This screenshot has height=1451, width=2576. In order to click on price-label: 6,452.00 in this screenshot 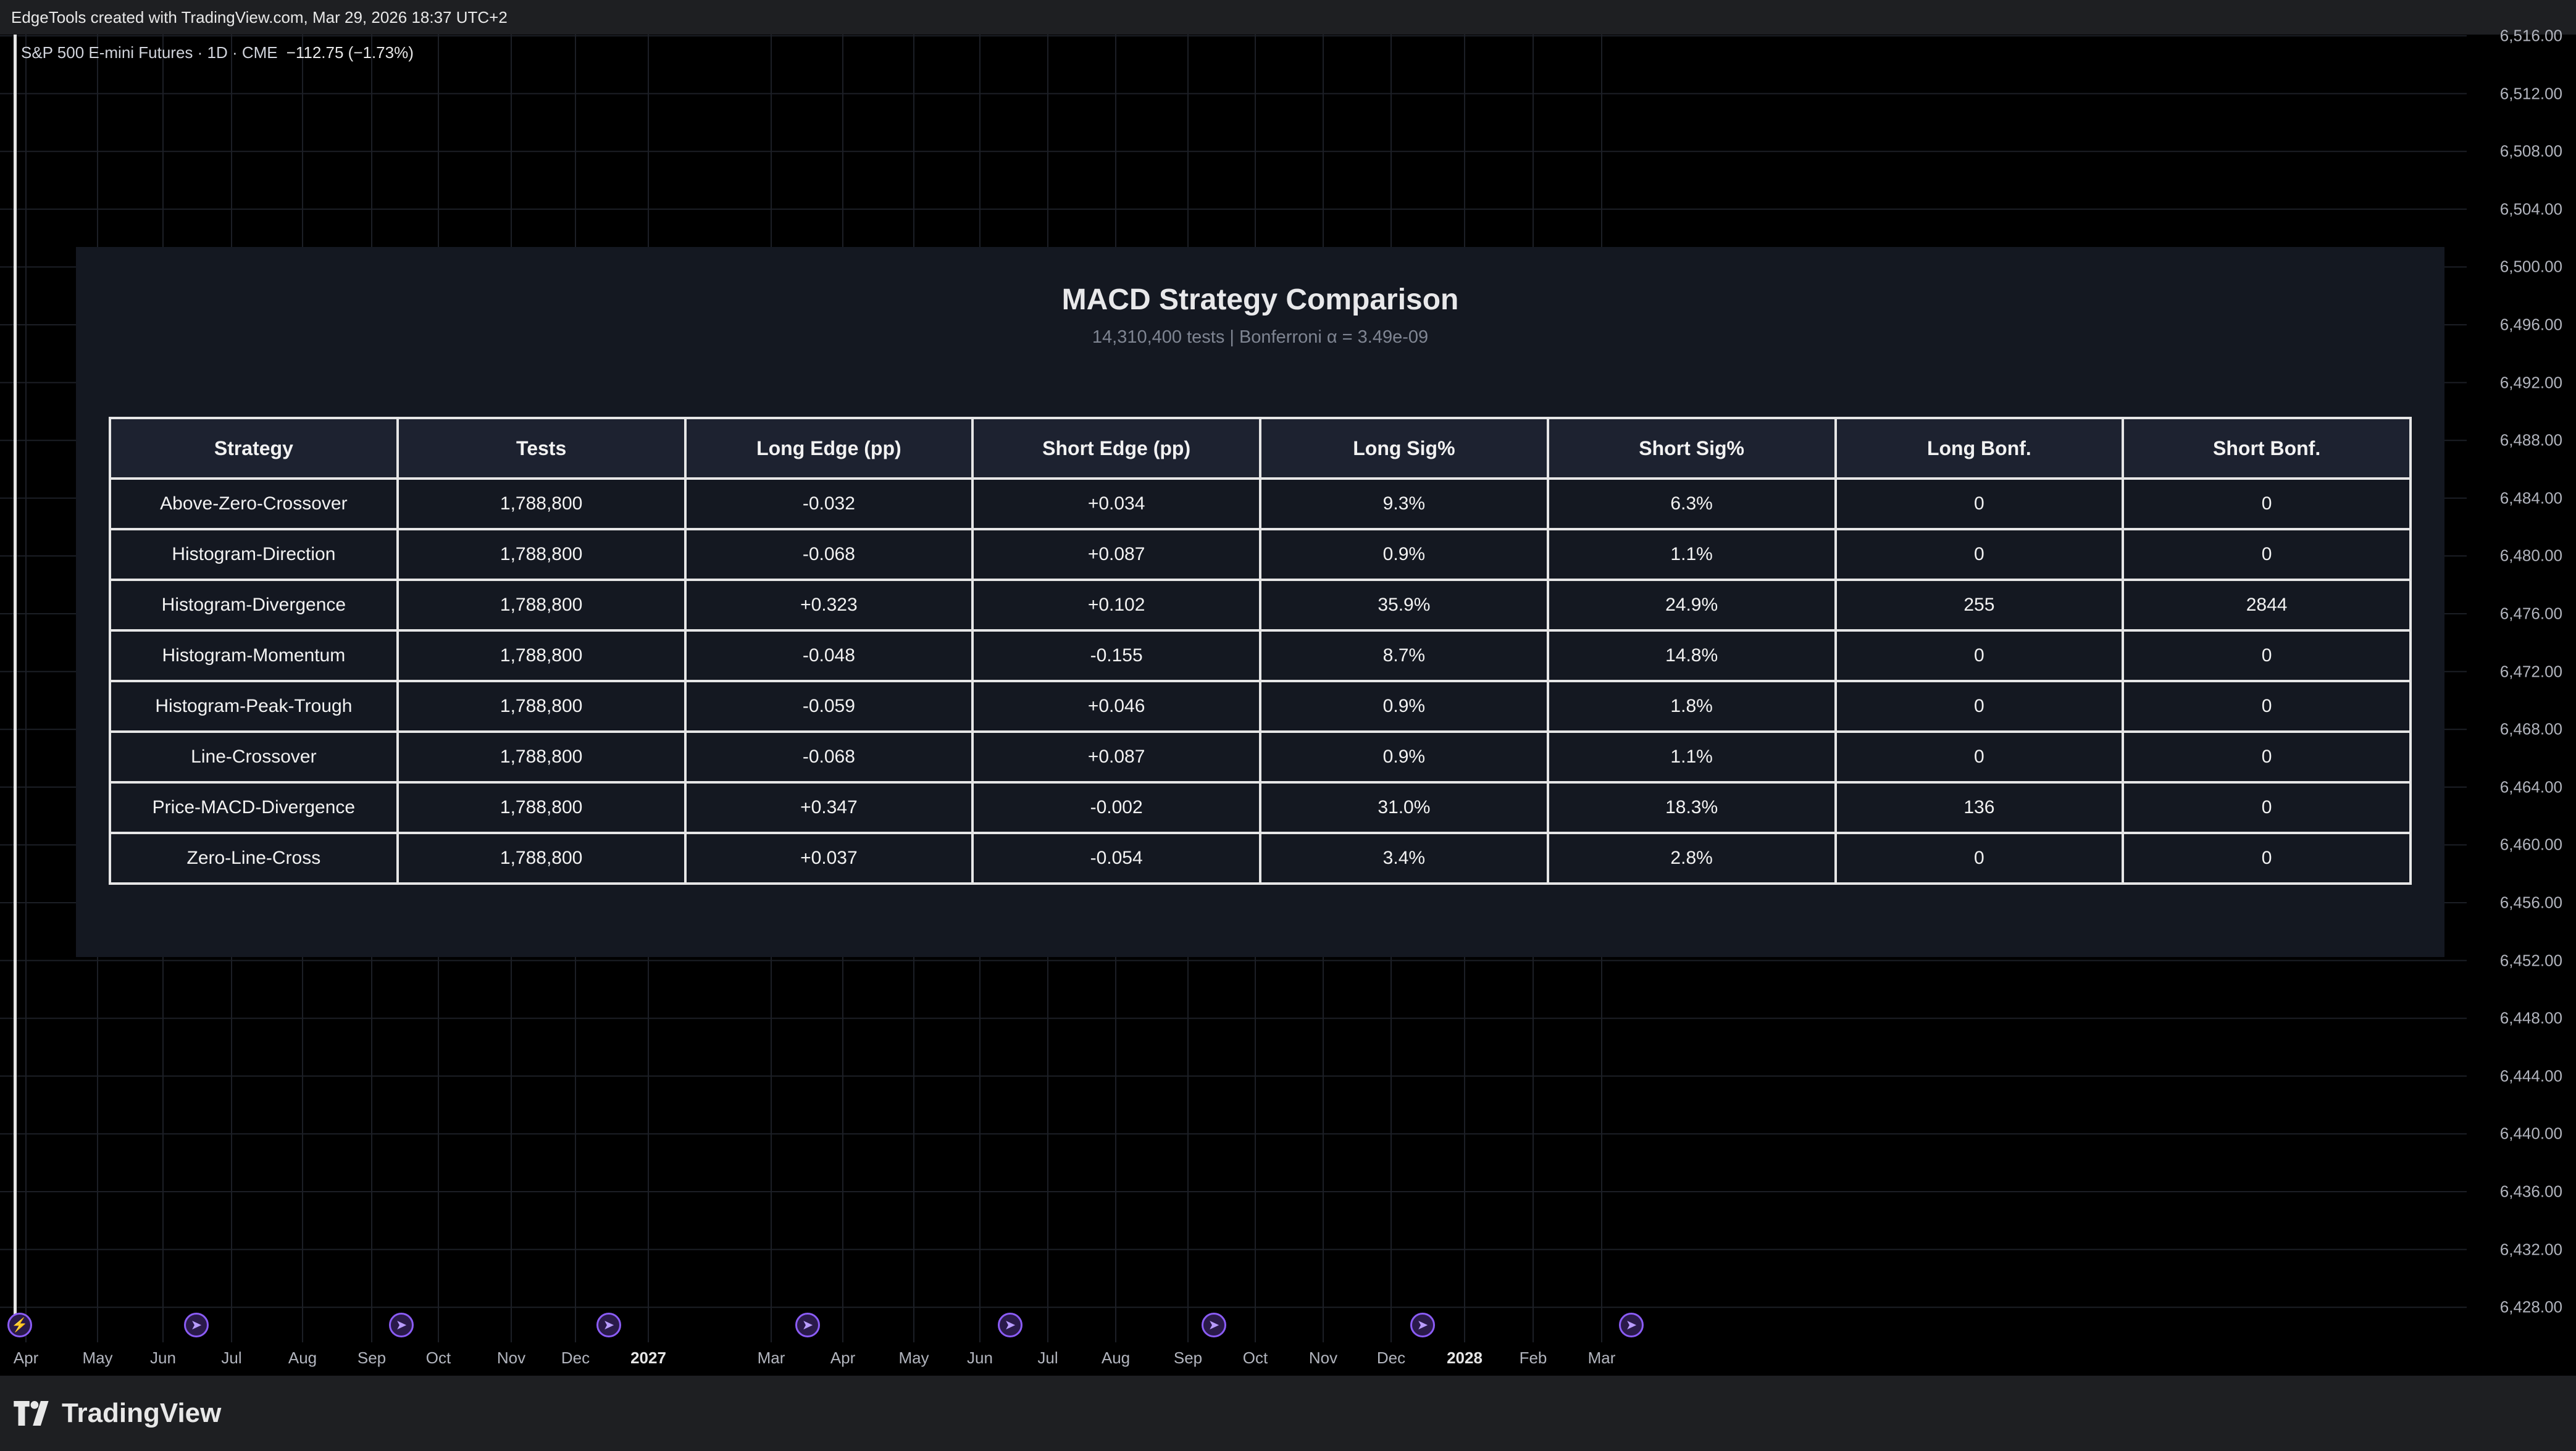, I will do `click(2530, 960)`.